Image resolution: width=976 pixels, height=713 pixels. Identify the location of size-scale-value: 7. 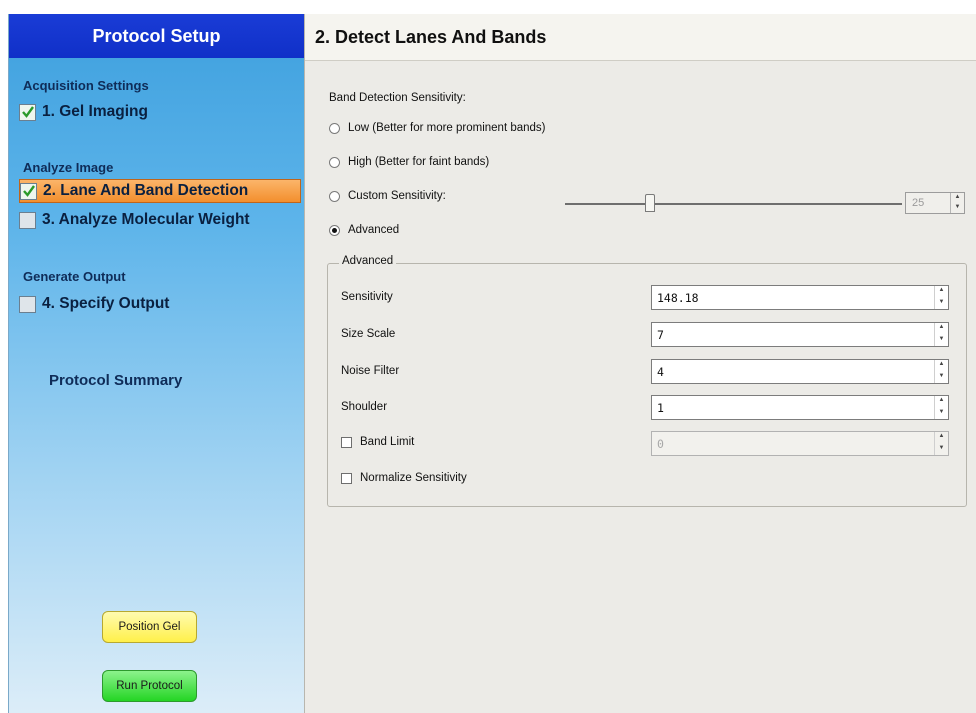
(660, 334).